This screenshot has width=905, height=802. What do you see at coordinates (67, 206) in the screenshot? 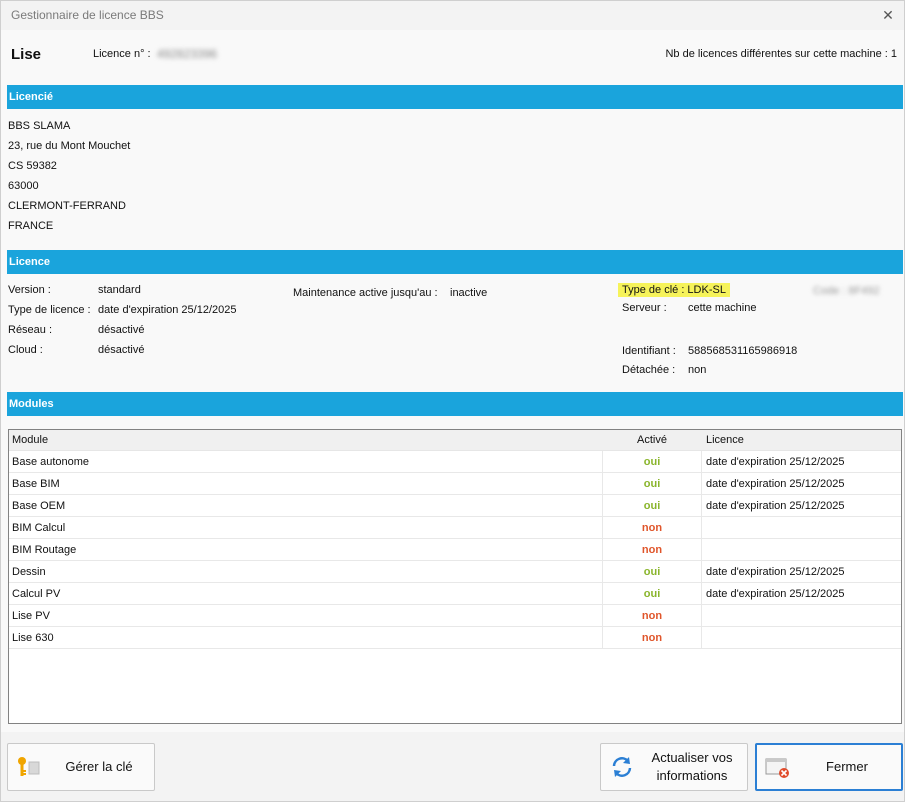
I see `address-line: CLERMONT-FERRAND` at bounding box center [67, 206].